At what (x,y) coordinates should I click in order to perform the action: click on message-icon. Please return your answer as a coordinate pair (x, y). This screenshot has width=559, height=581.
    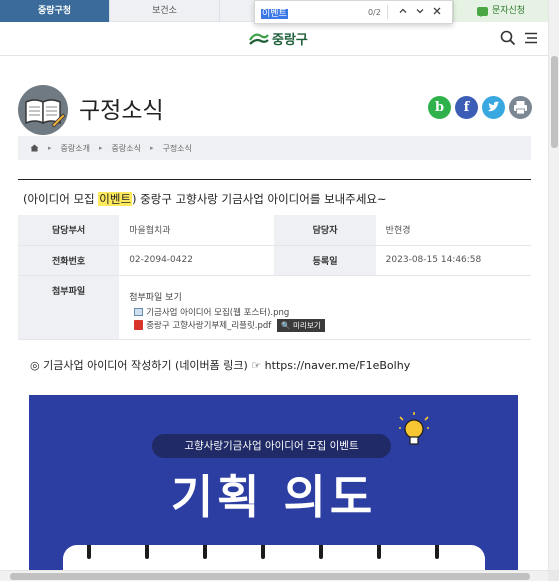
    Looking at the image, I should click on (482, 11).